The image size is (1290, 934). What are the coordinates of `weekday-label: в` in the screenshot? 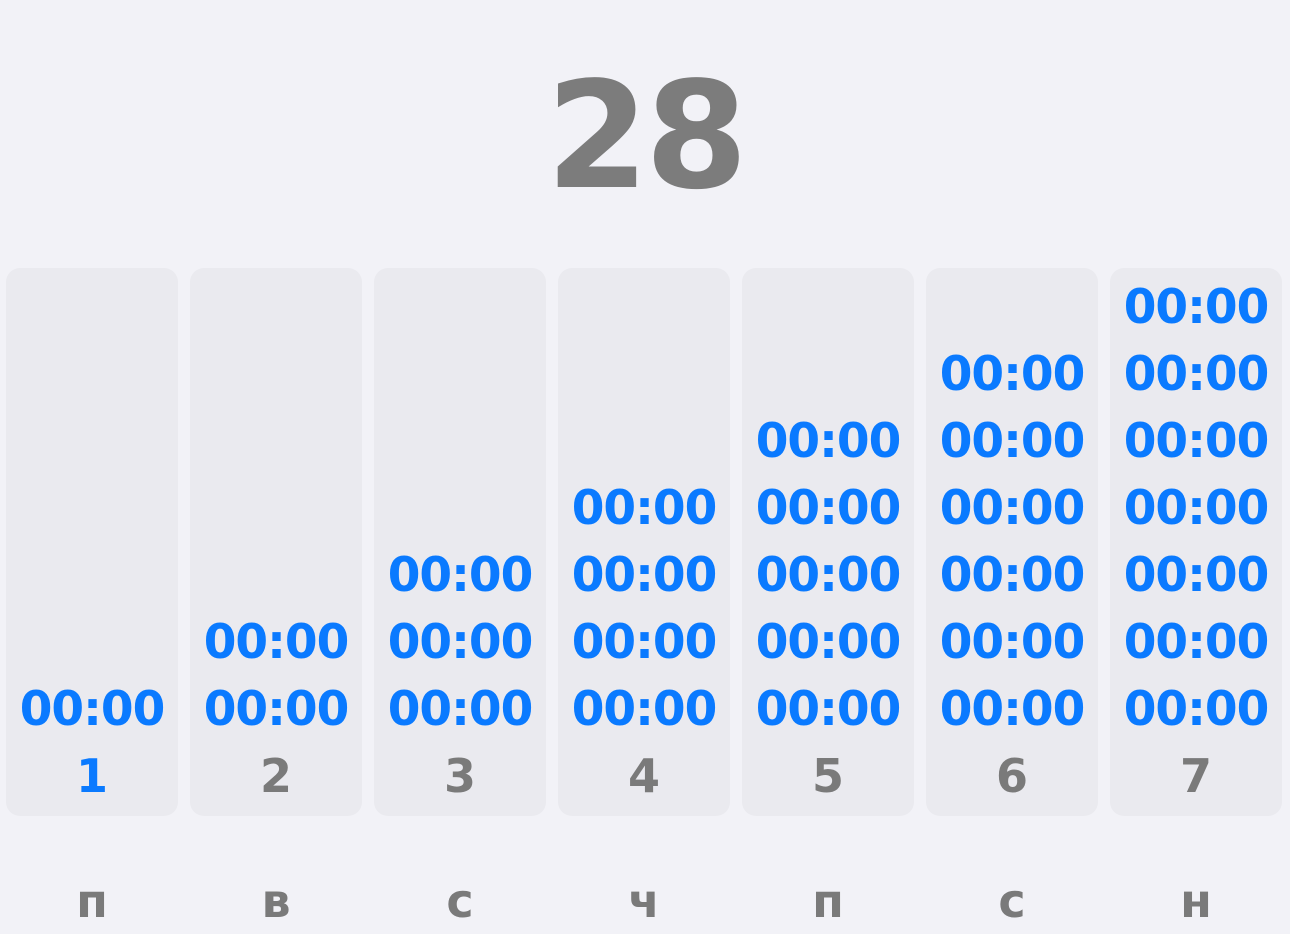 It's located at (276, 901).